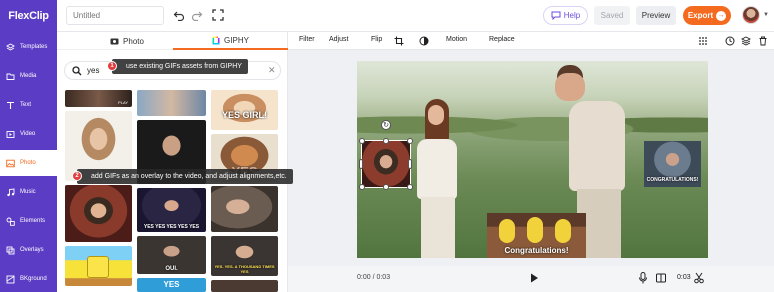  I want to click on opacity-icon, so click(423, 40).